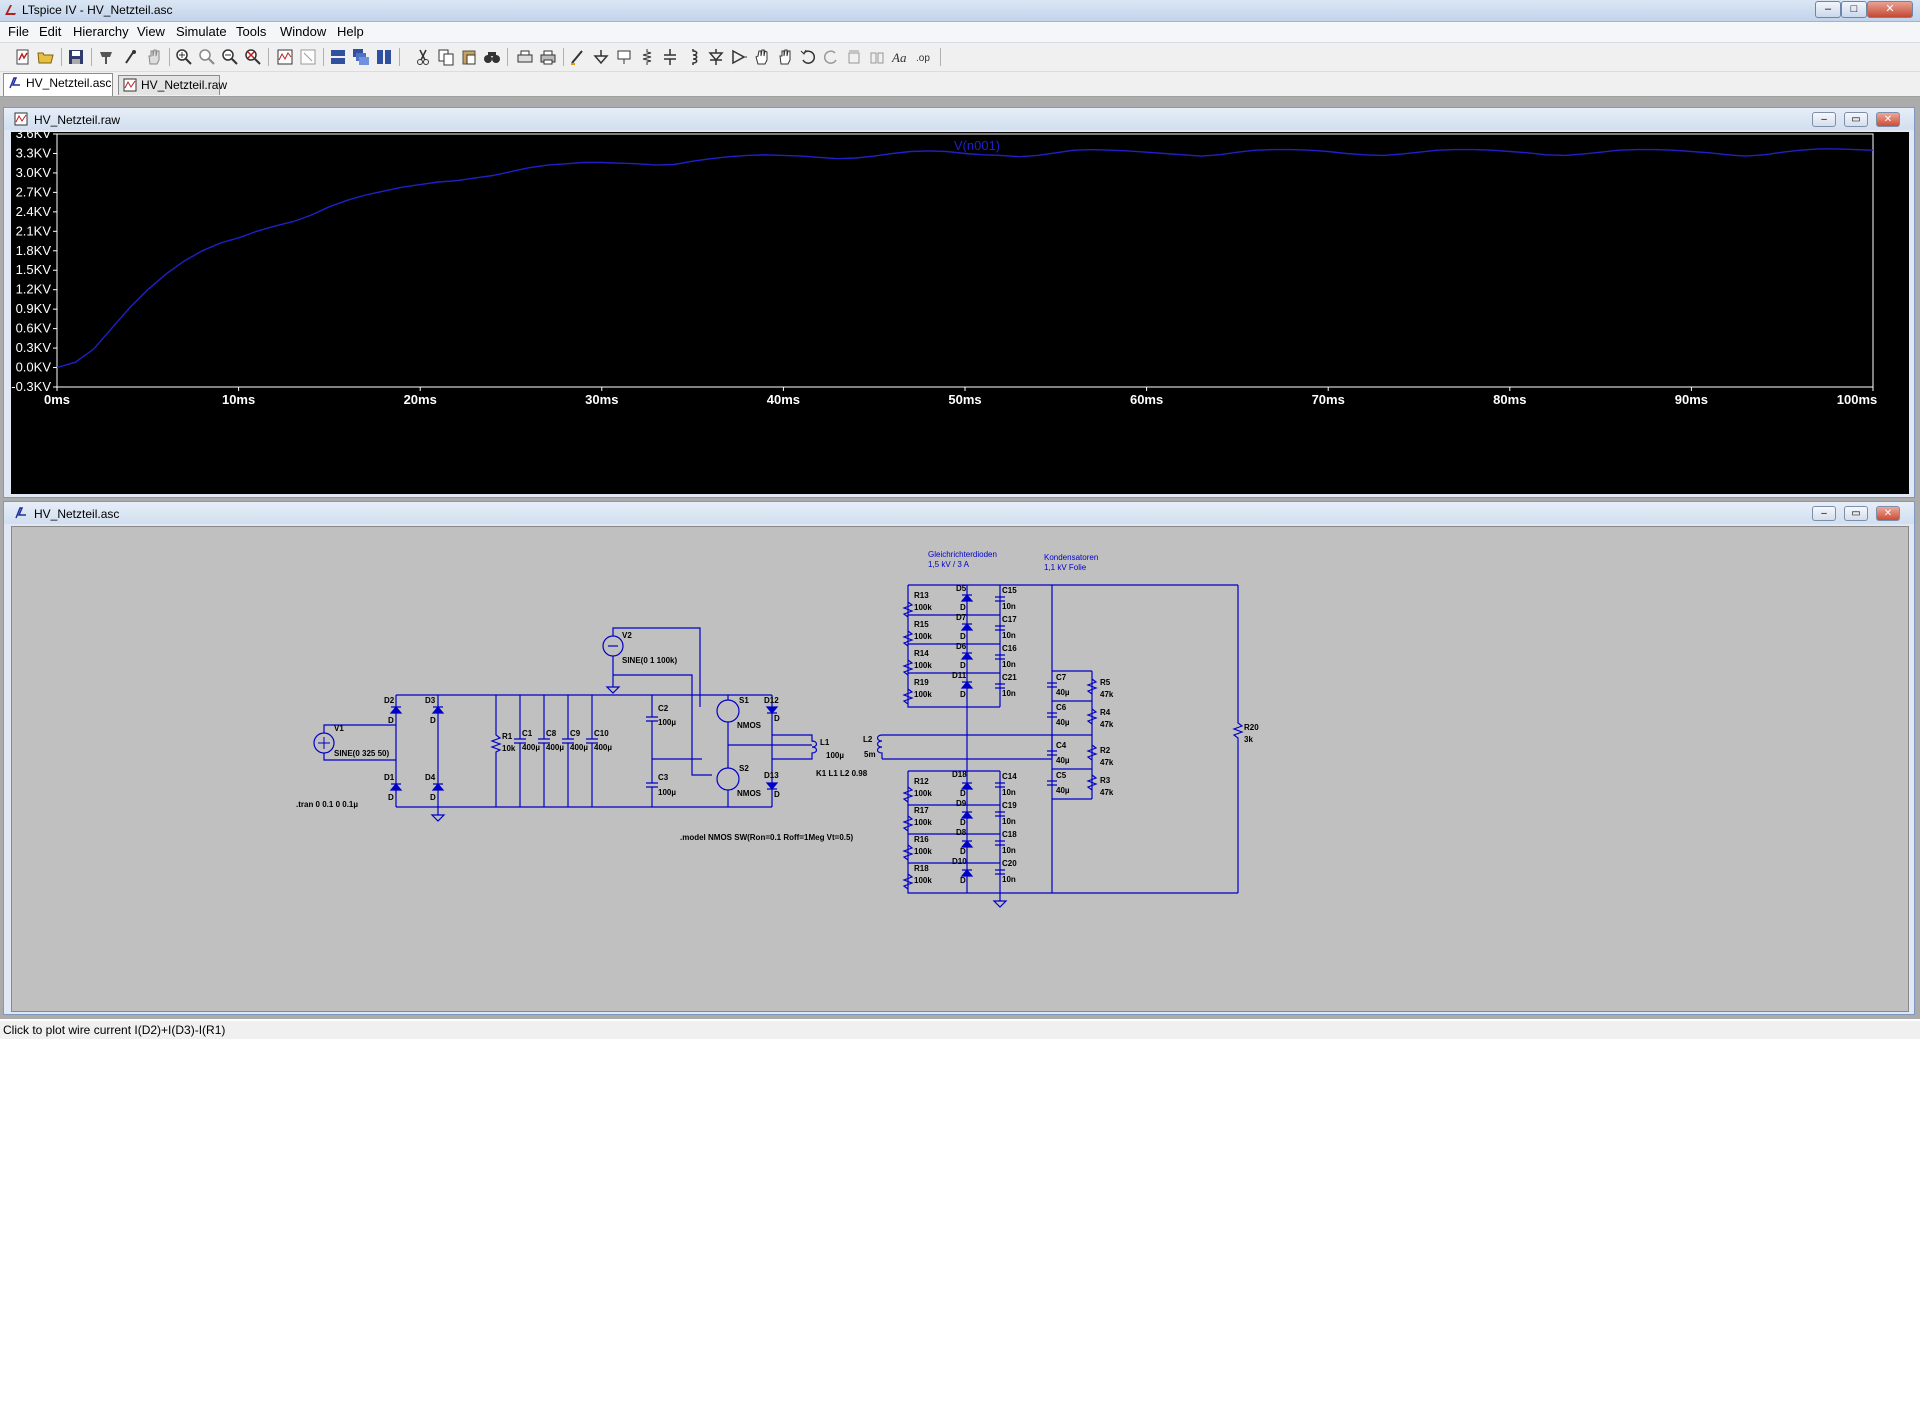 The height and width of the screenshot is (1428, 1920). I want to click on waveform-minimize-button: –, so click(1824, 119).